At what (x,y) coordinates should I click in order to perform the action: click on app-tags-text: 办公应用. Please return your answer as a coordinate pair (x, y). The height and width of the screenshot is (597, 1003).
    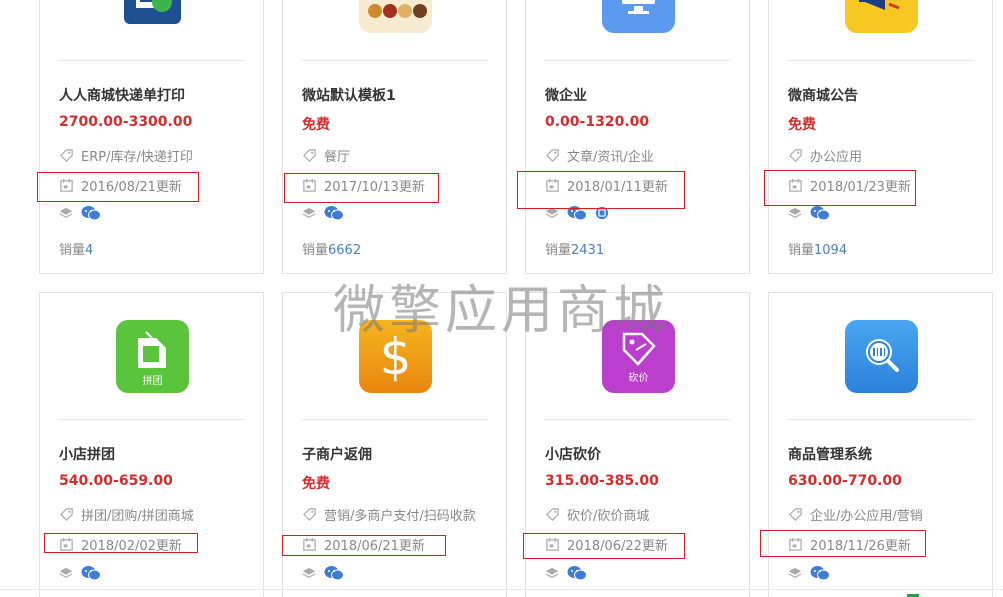
    Looking at the image, I should click on (836, 157).